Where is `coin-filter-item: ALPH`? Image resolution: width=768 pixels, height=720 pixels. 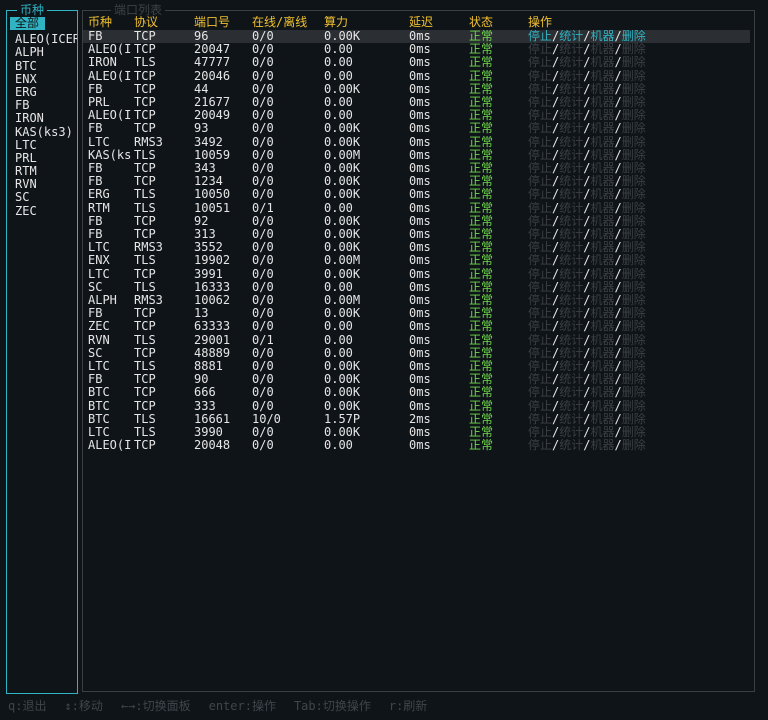 coin-filter-item: ALPH is located at coordinates (43, 52).